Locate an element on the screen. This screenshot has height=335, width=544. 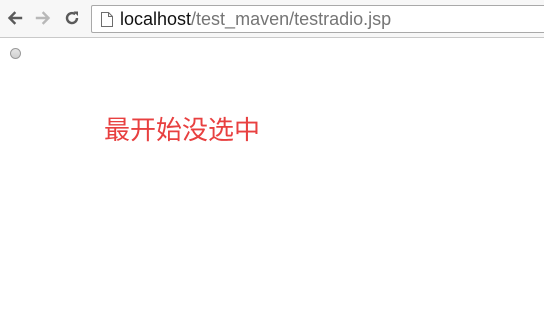
browser-toolbar: localhost/test_maven/testradio.jsp is located at coordinates (272, 19).